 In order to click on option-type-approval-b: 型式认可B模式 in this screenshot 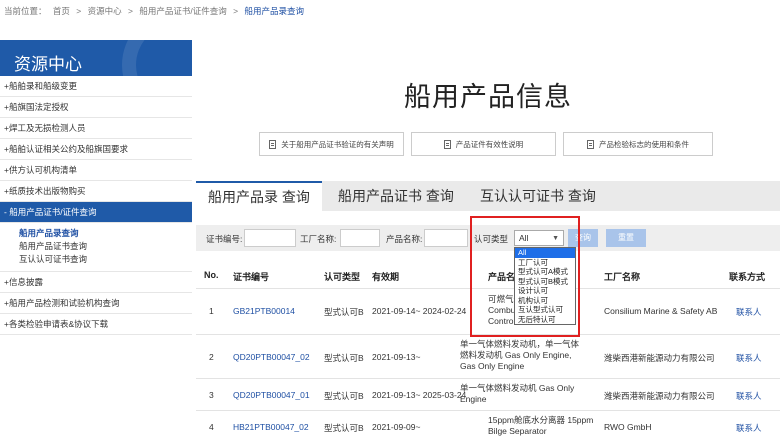, I will do `click(545, 282)`.